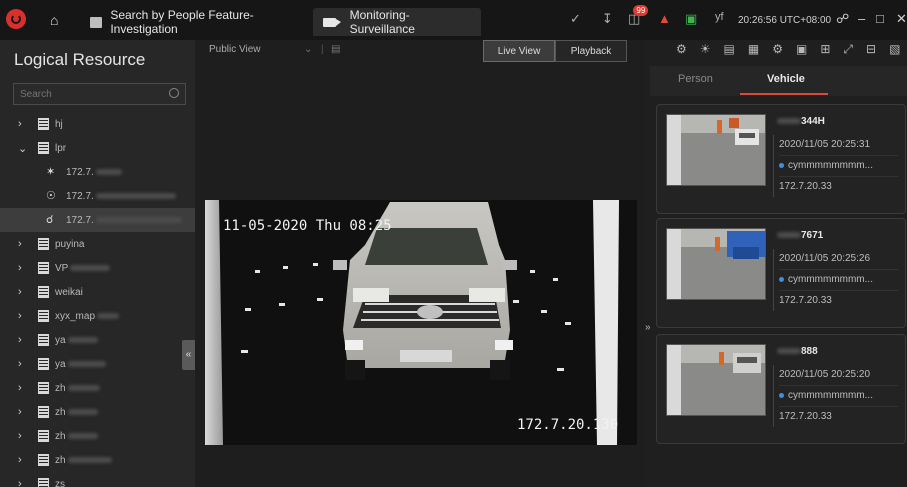 Image resolution: width=907 pixels, height=487 pixels. I want to click on node-label: zh, so click(60, 436).